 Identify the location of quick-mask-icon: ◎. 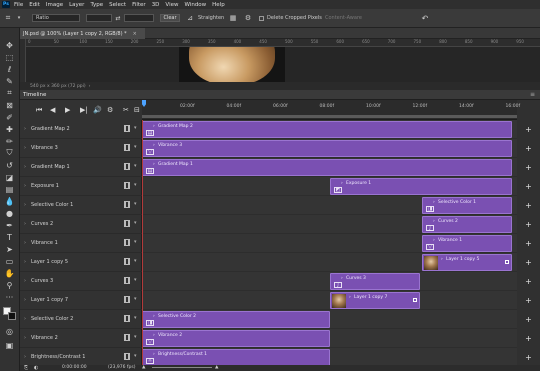
(9, 331).